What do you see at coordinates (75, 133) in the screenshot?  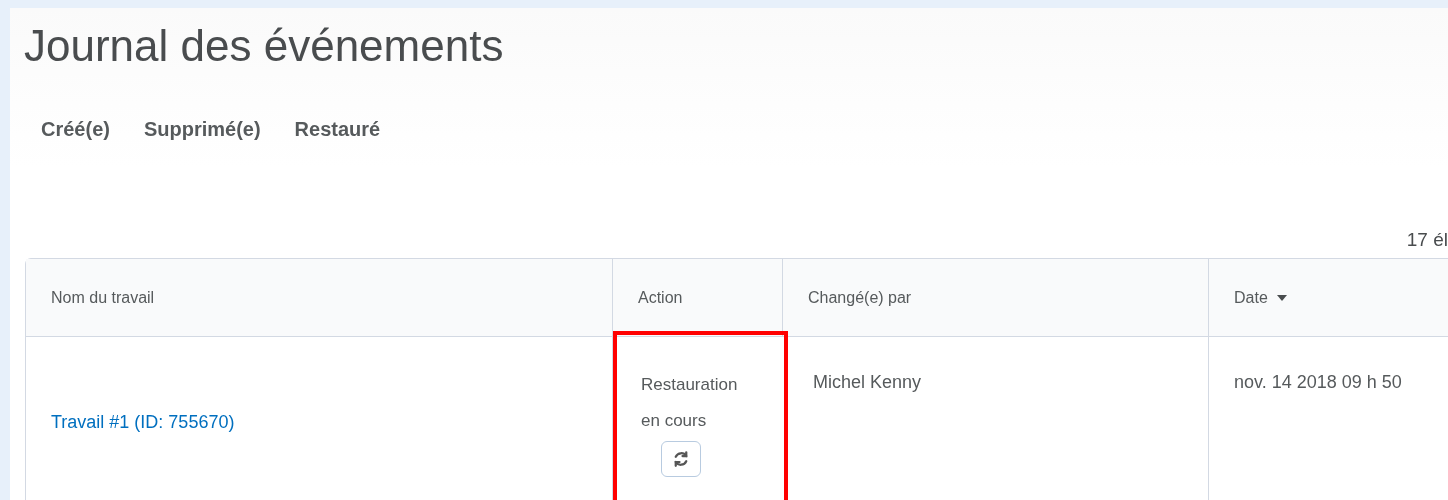 I see `tab: Créé(e)` at bounding box center [75, 133].